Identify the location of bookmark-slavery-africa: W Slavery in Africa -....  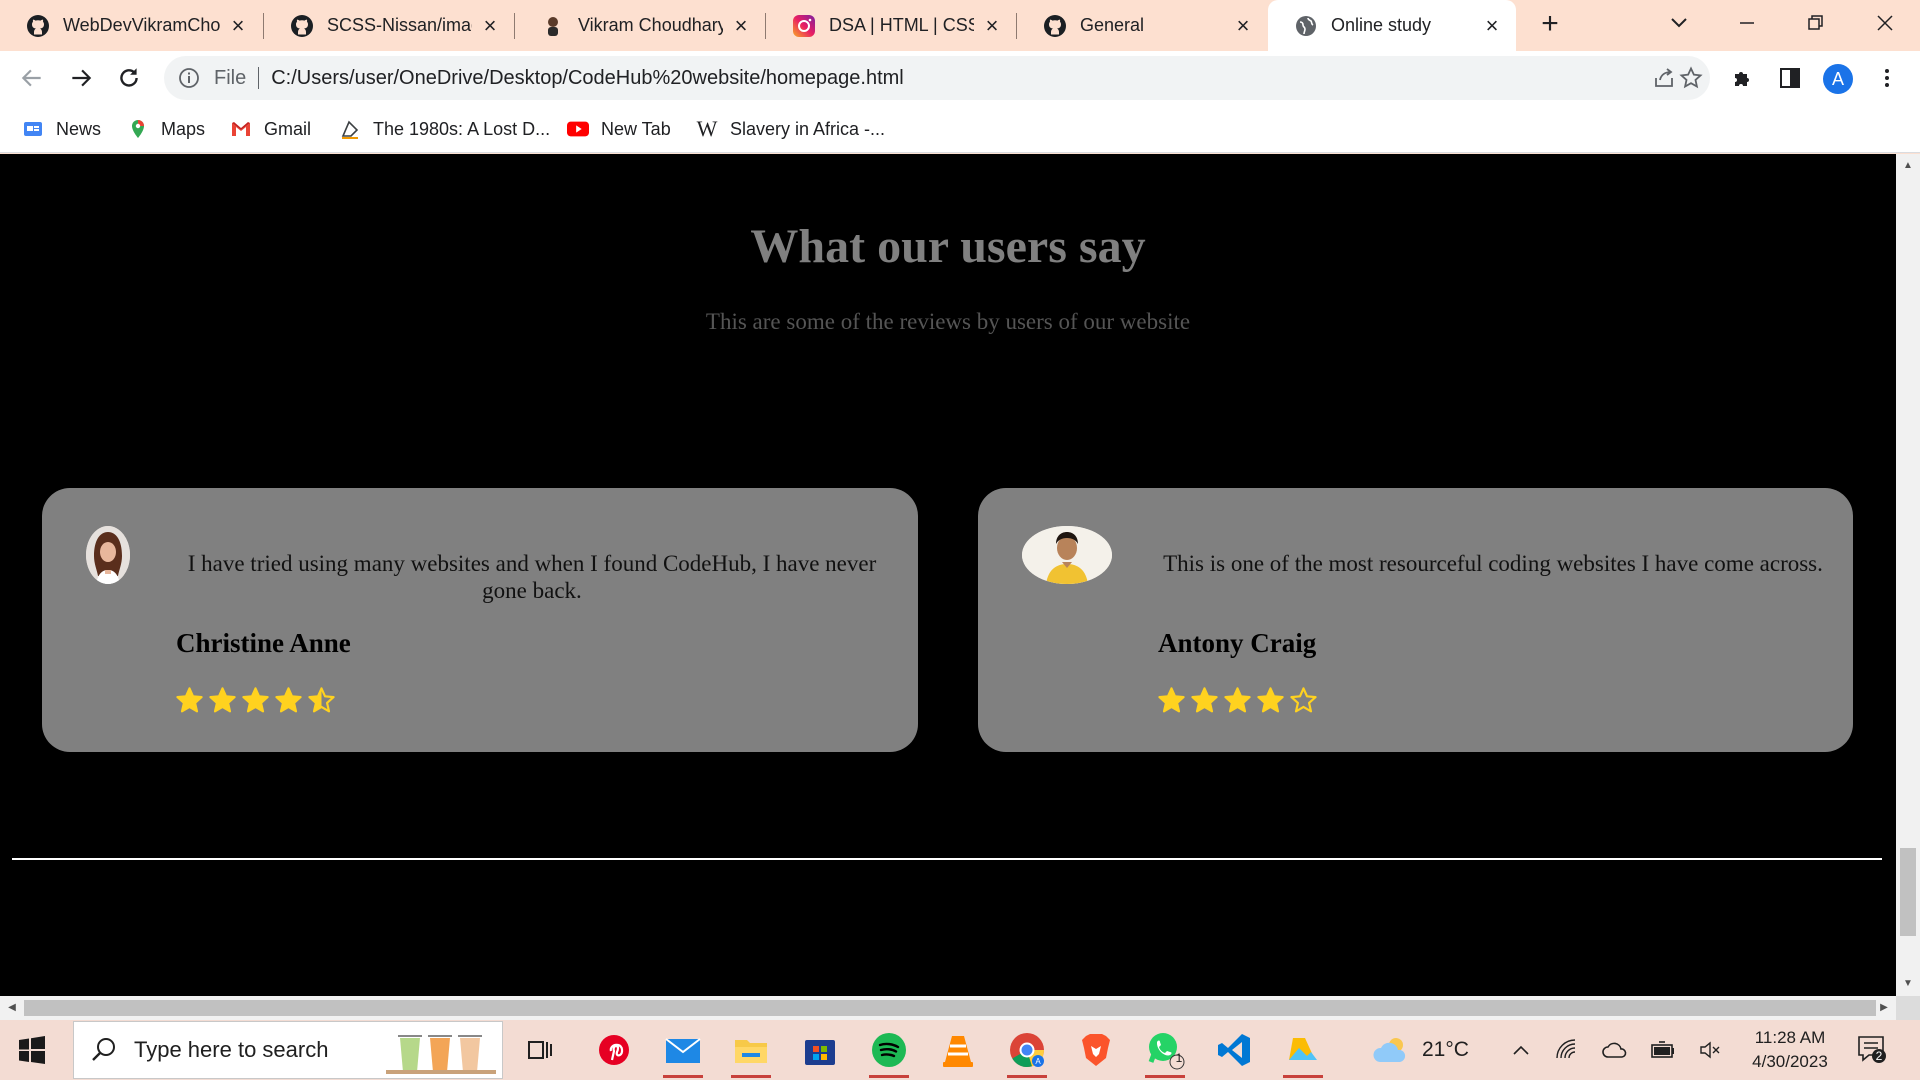
(790, 129).